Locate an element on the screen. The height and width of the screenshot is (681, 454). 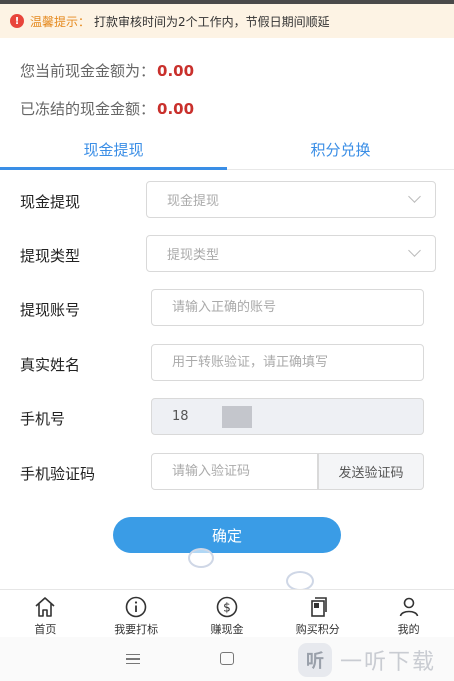
withdraw-row: 现金提现 现金提现 is located at coordinates (227, 201).